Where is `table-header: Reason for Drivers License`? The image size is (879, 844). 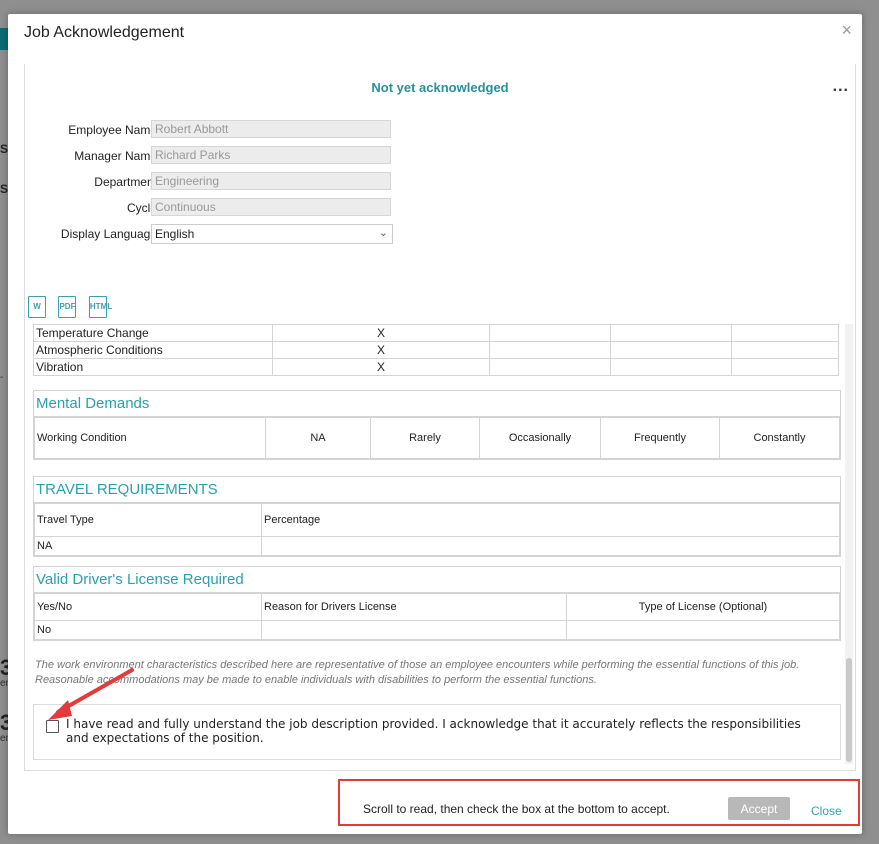
table-header: Reason for Drivers License is located at coordinates (414, 607).